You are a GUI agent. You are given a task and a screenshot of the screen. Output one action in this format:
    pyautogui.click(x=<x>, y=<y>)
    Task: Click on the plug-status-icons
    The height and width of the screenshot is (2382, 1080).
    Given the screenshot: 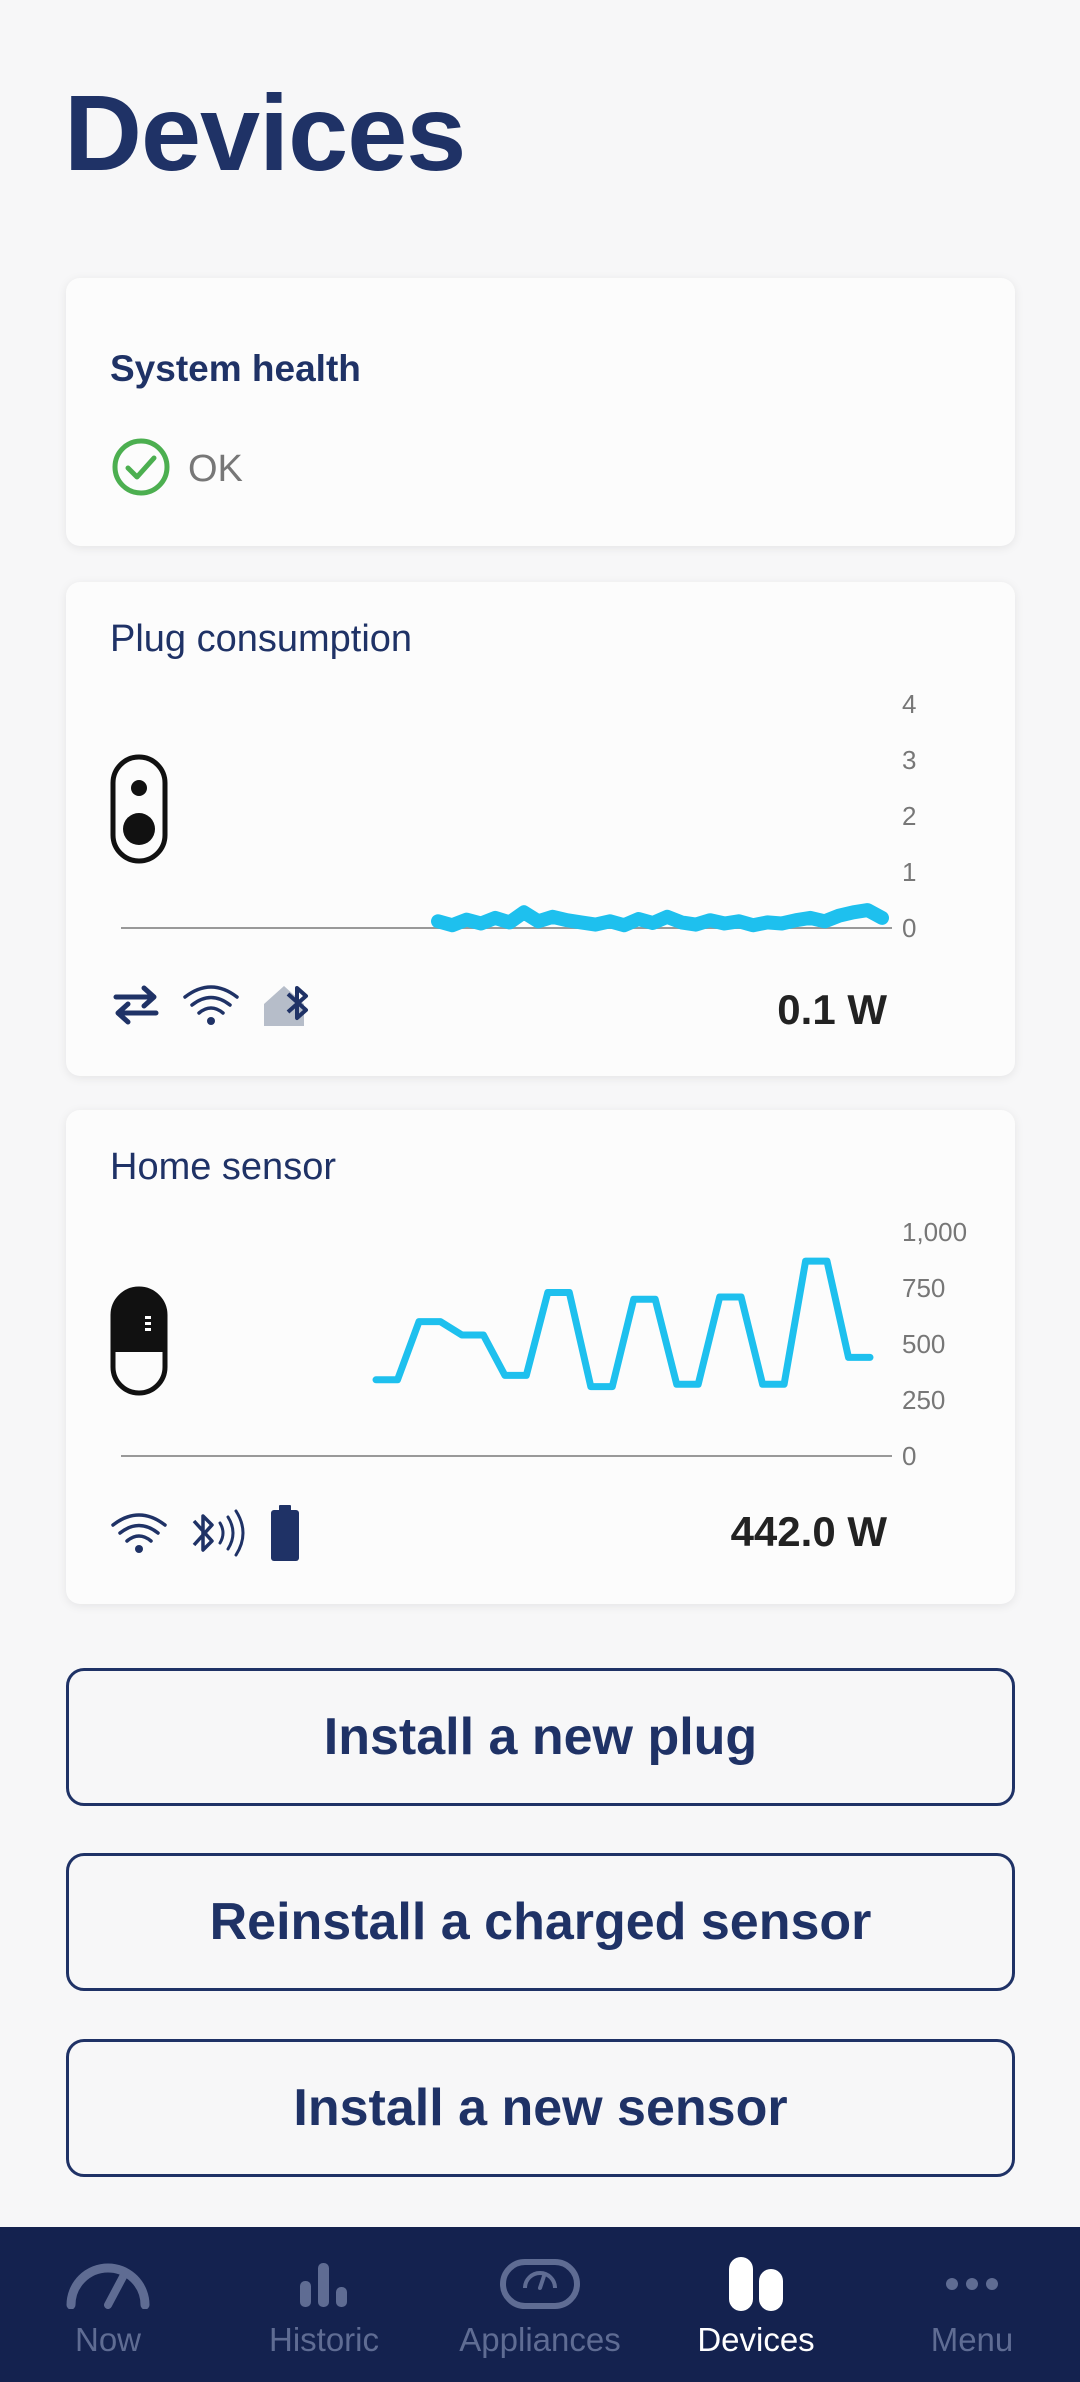 What is the action you would take?
    pyautogui.click(x=214, y=1007)
    